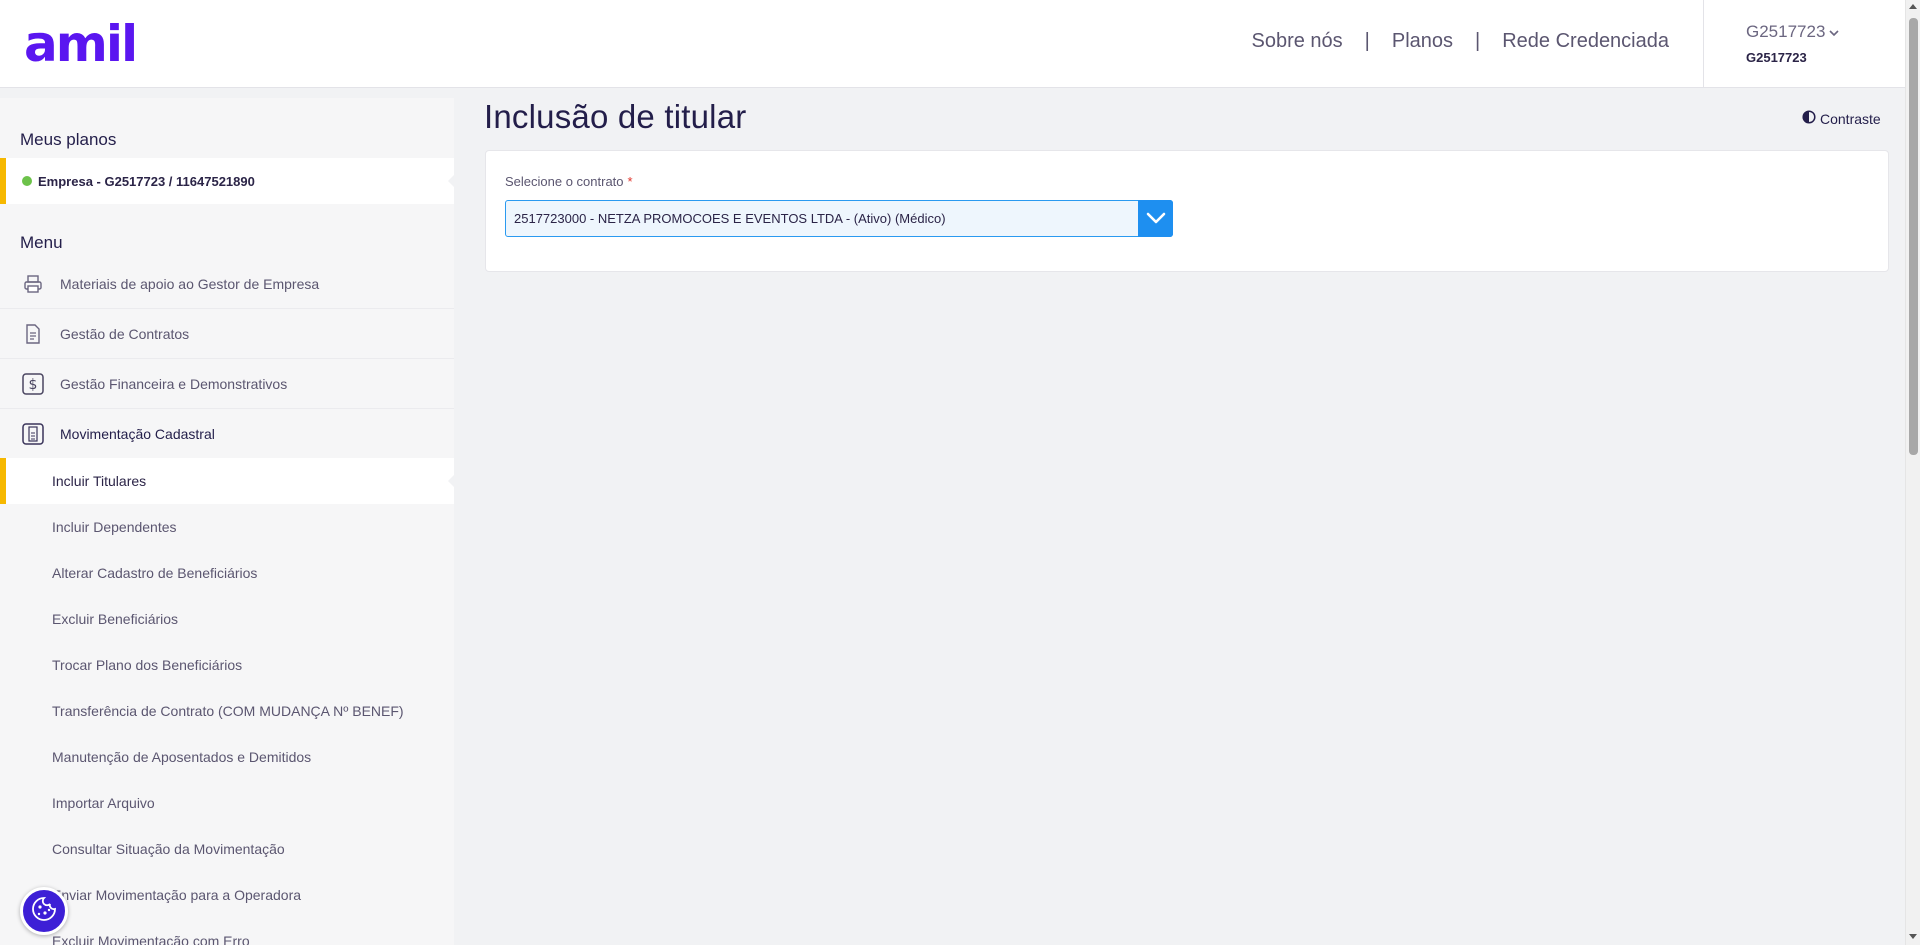 The image size is (1920, 945). Describe the element at coordinates (1809, 118) in the screenshot. I see `contrast-icon` at that location.